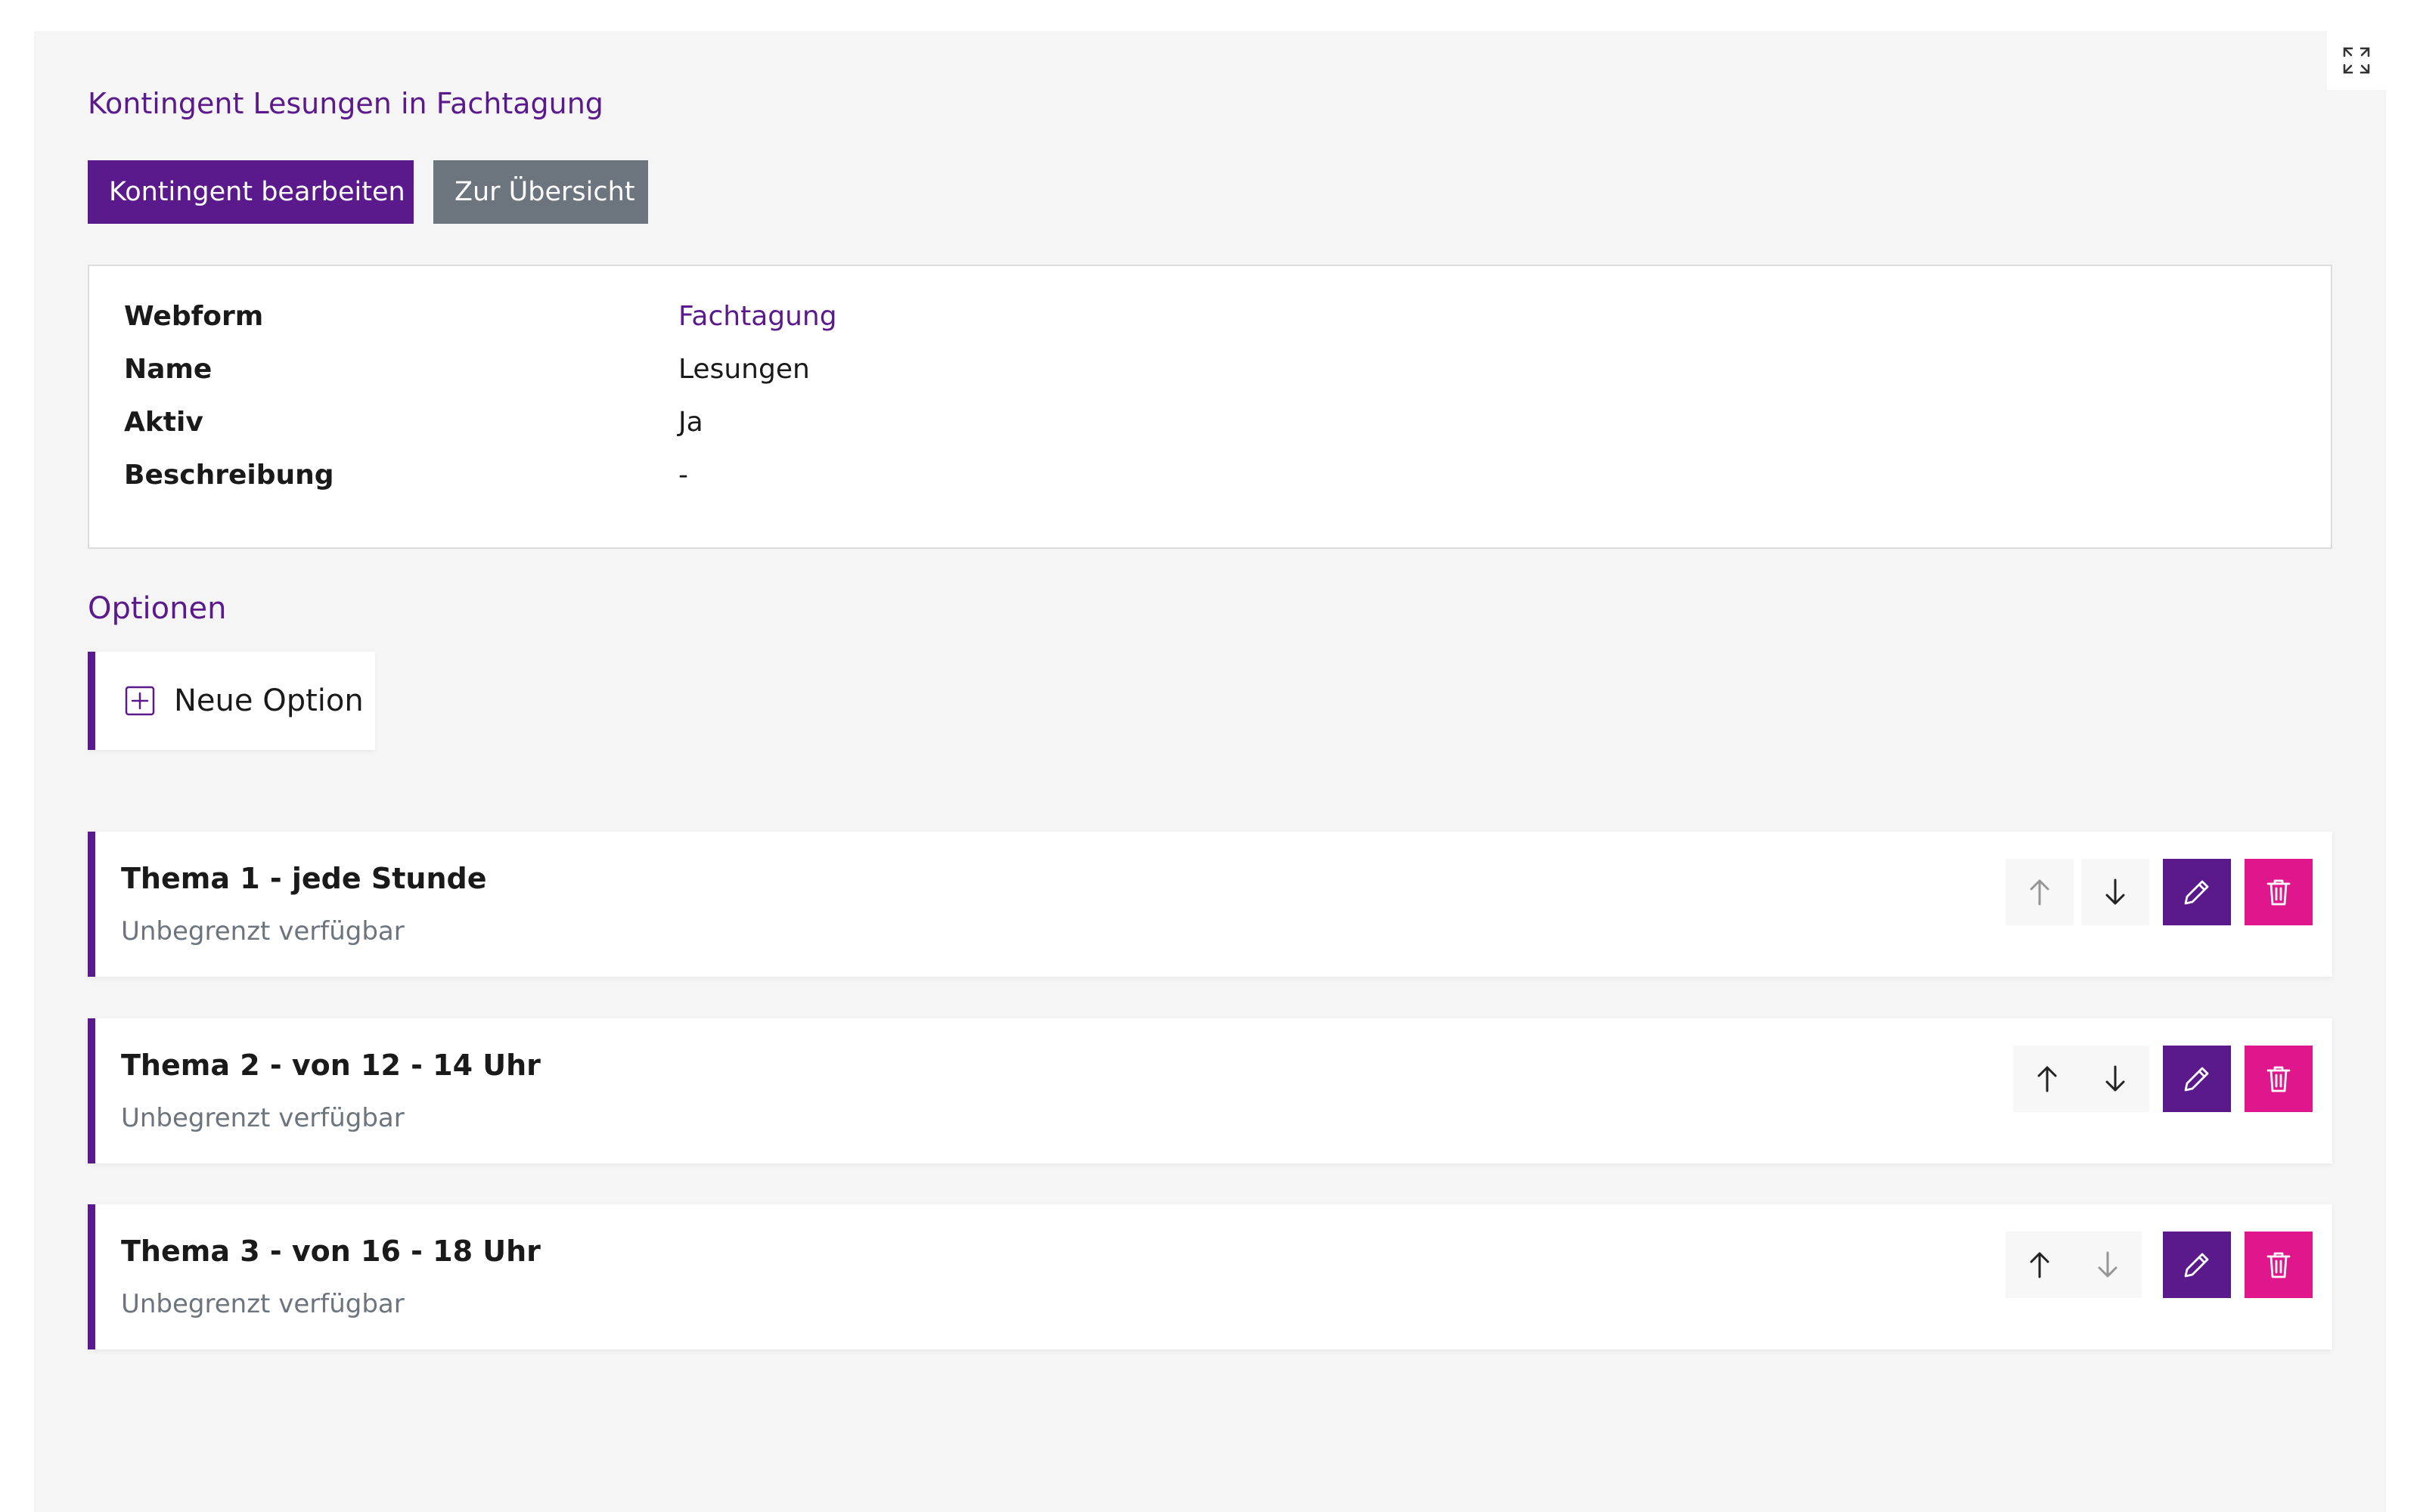 The width and height of the screenshot is (2420, 1512). I want to click on detail-row-webform: Webform Fachtagung, so click(480, 316).